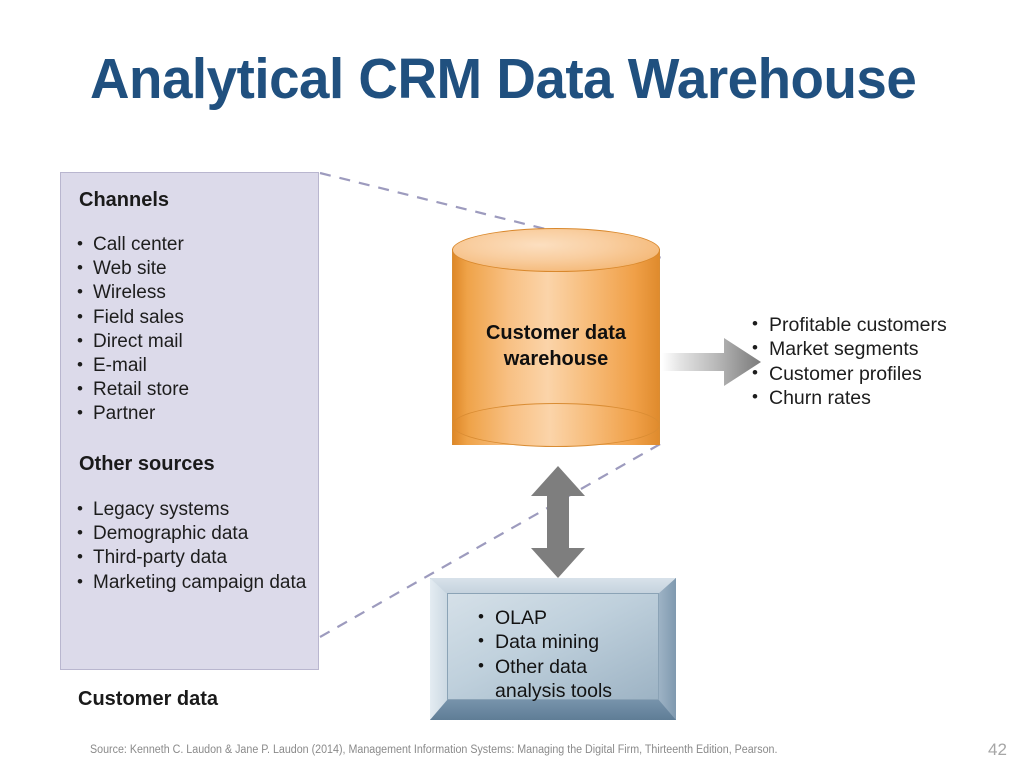  I want to click on list-item: E-mail, so click(133, 365).